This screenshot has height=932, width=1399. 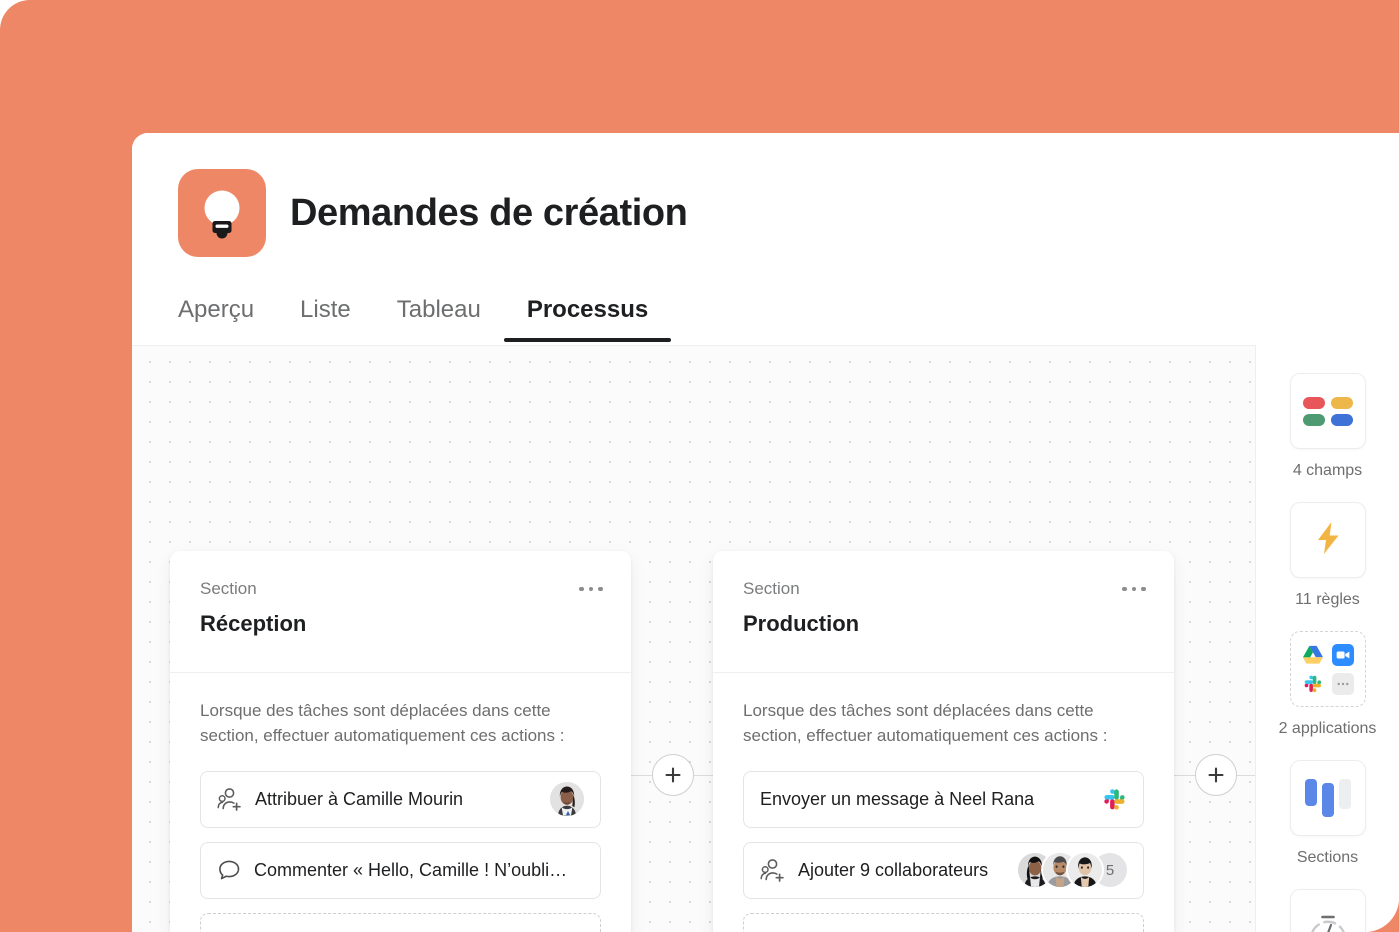 What do you see at coordinates (222, 213) in the screenshot?
I see `lightbulb-icon` at bounding box center [222, 213].